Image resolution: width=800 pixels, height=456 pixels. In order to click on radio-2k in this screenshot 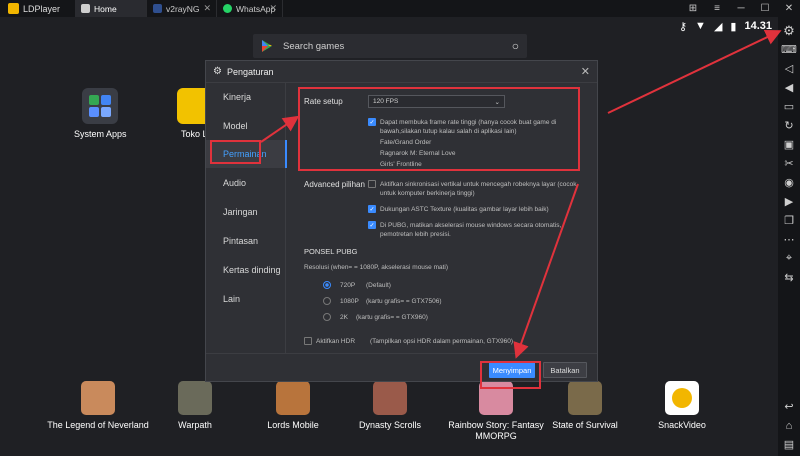, I will do `click(327, 317)`.